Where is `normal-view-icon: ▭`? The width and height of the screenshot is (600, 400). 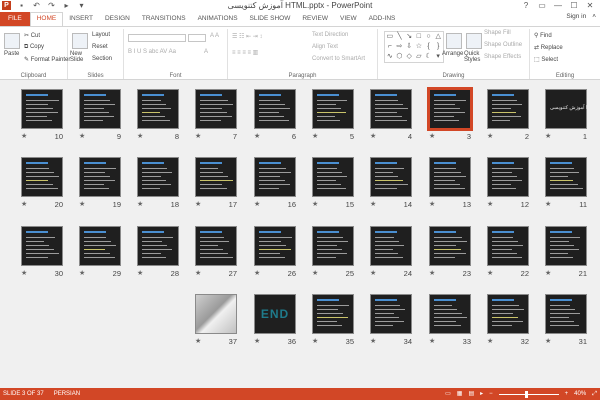
normal-view-icon: ▭ is located at coordinates (448, 394).